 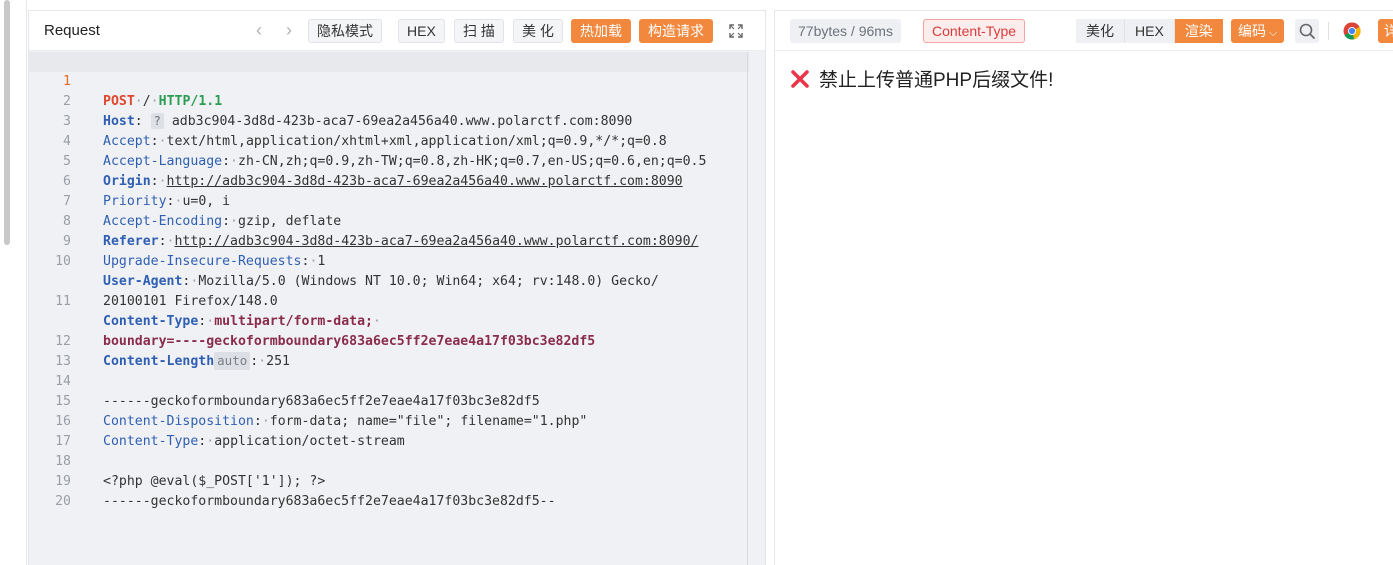 I want to click on encoding-button: 编码 ⌵, so click(x=1258, y=31).